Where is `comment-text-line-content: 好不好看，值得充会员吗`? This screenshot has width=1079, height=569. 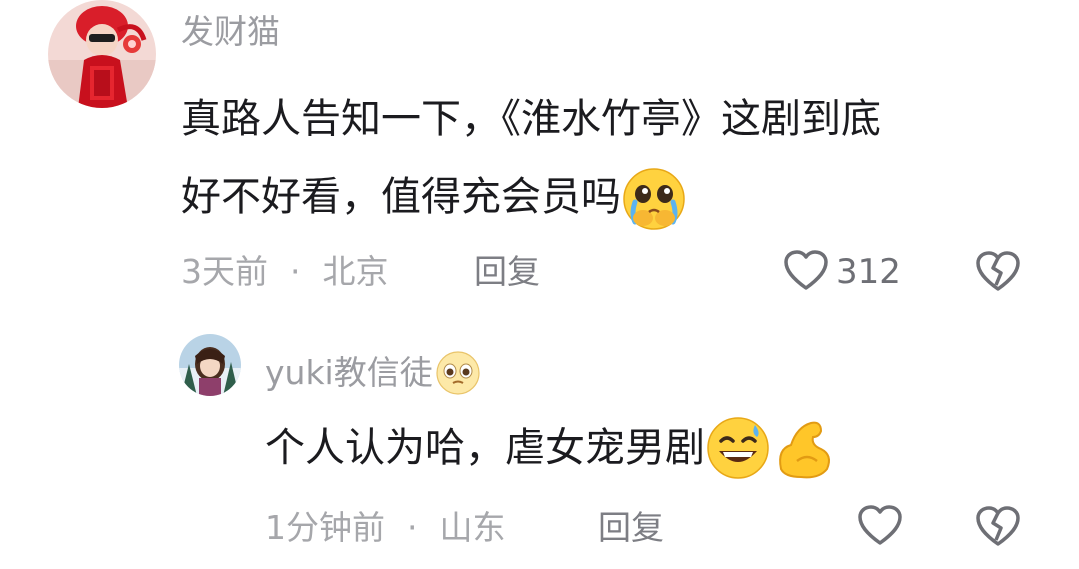
comment-text-line-content: 好不好看，值得充会员吗 is located at coordinates (401, 197).